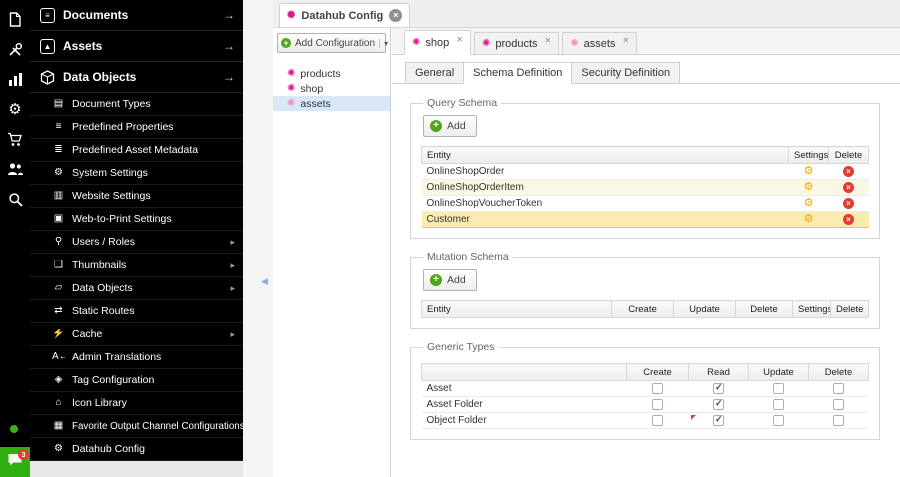  Describe the element at coordinates (136, 380) in the screenshot. I see `sidebar-item-tag-configuration: ◈ Tag Configuration` at that location.